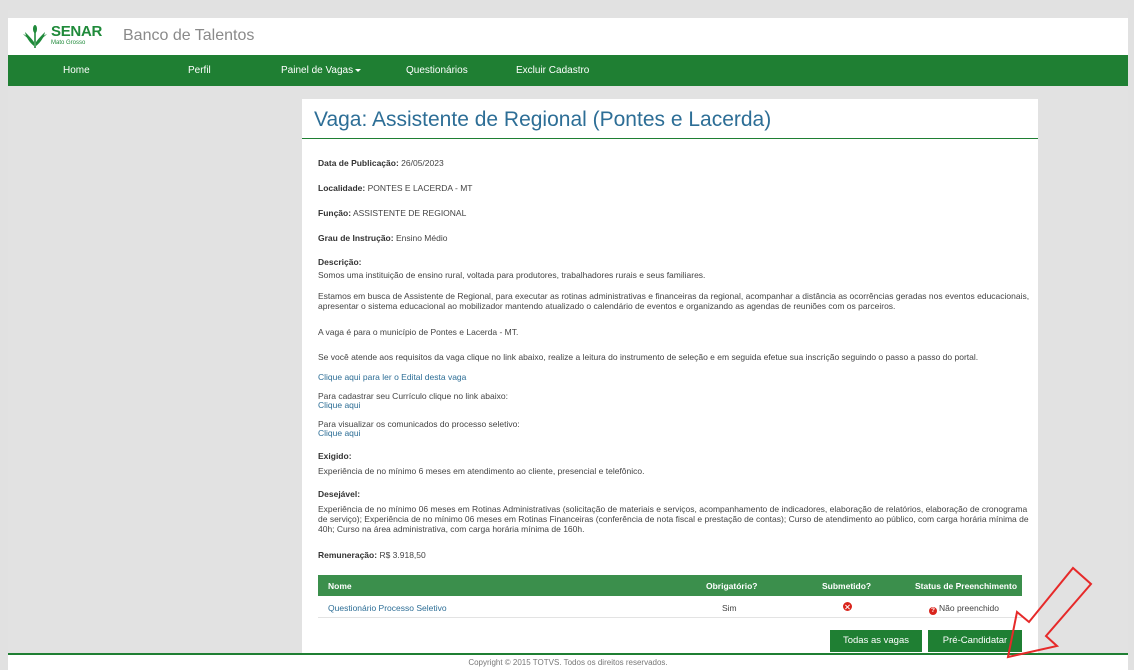  I want to click on annotation-arrow-icon, so click(1049, 612).